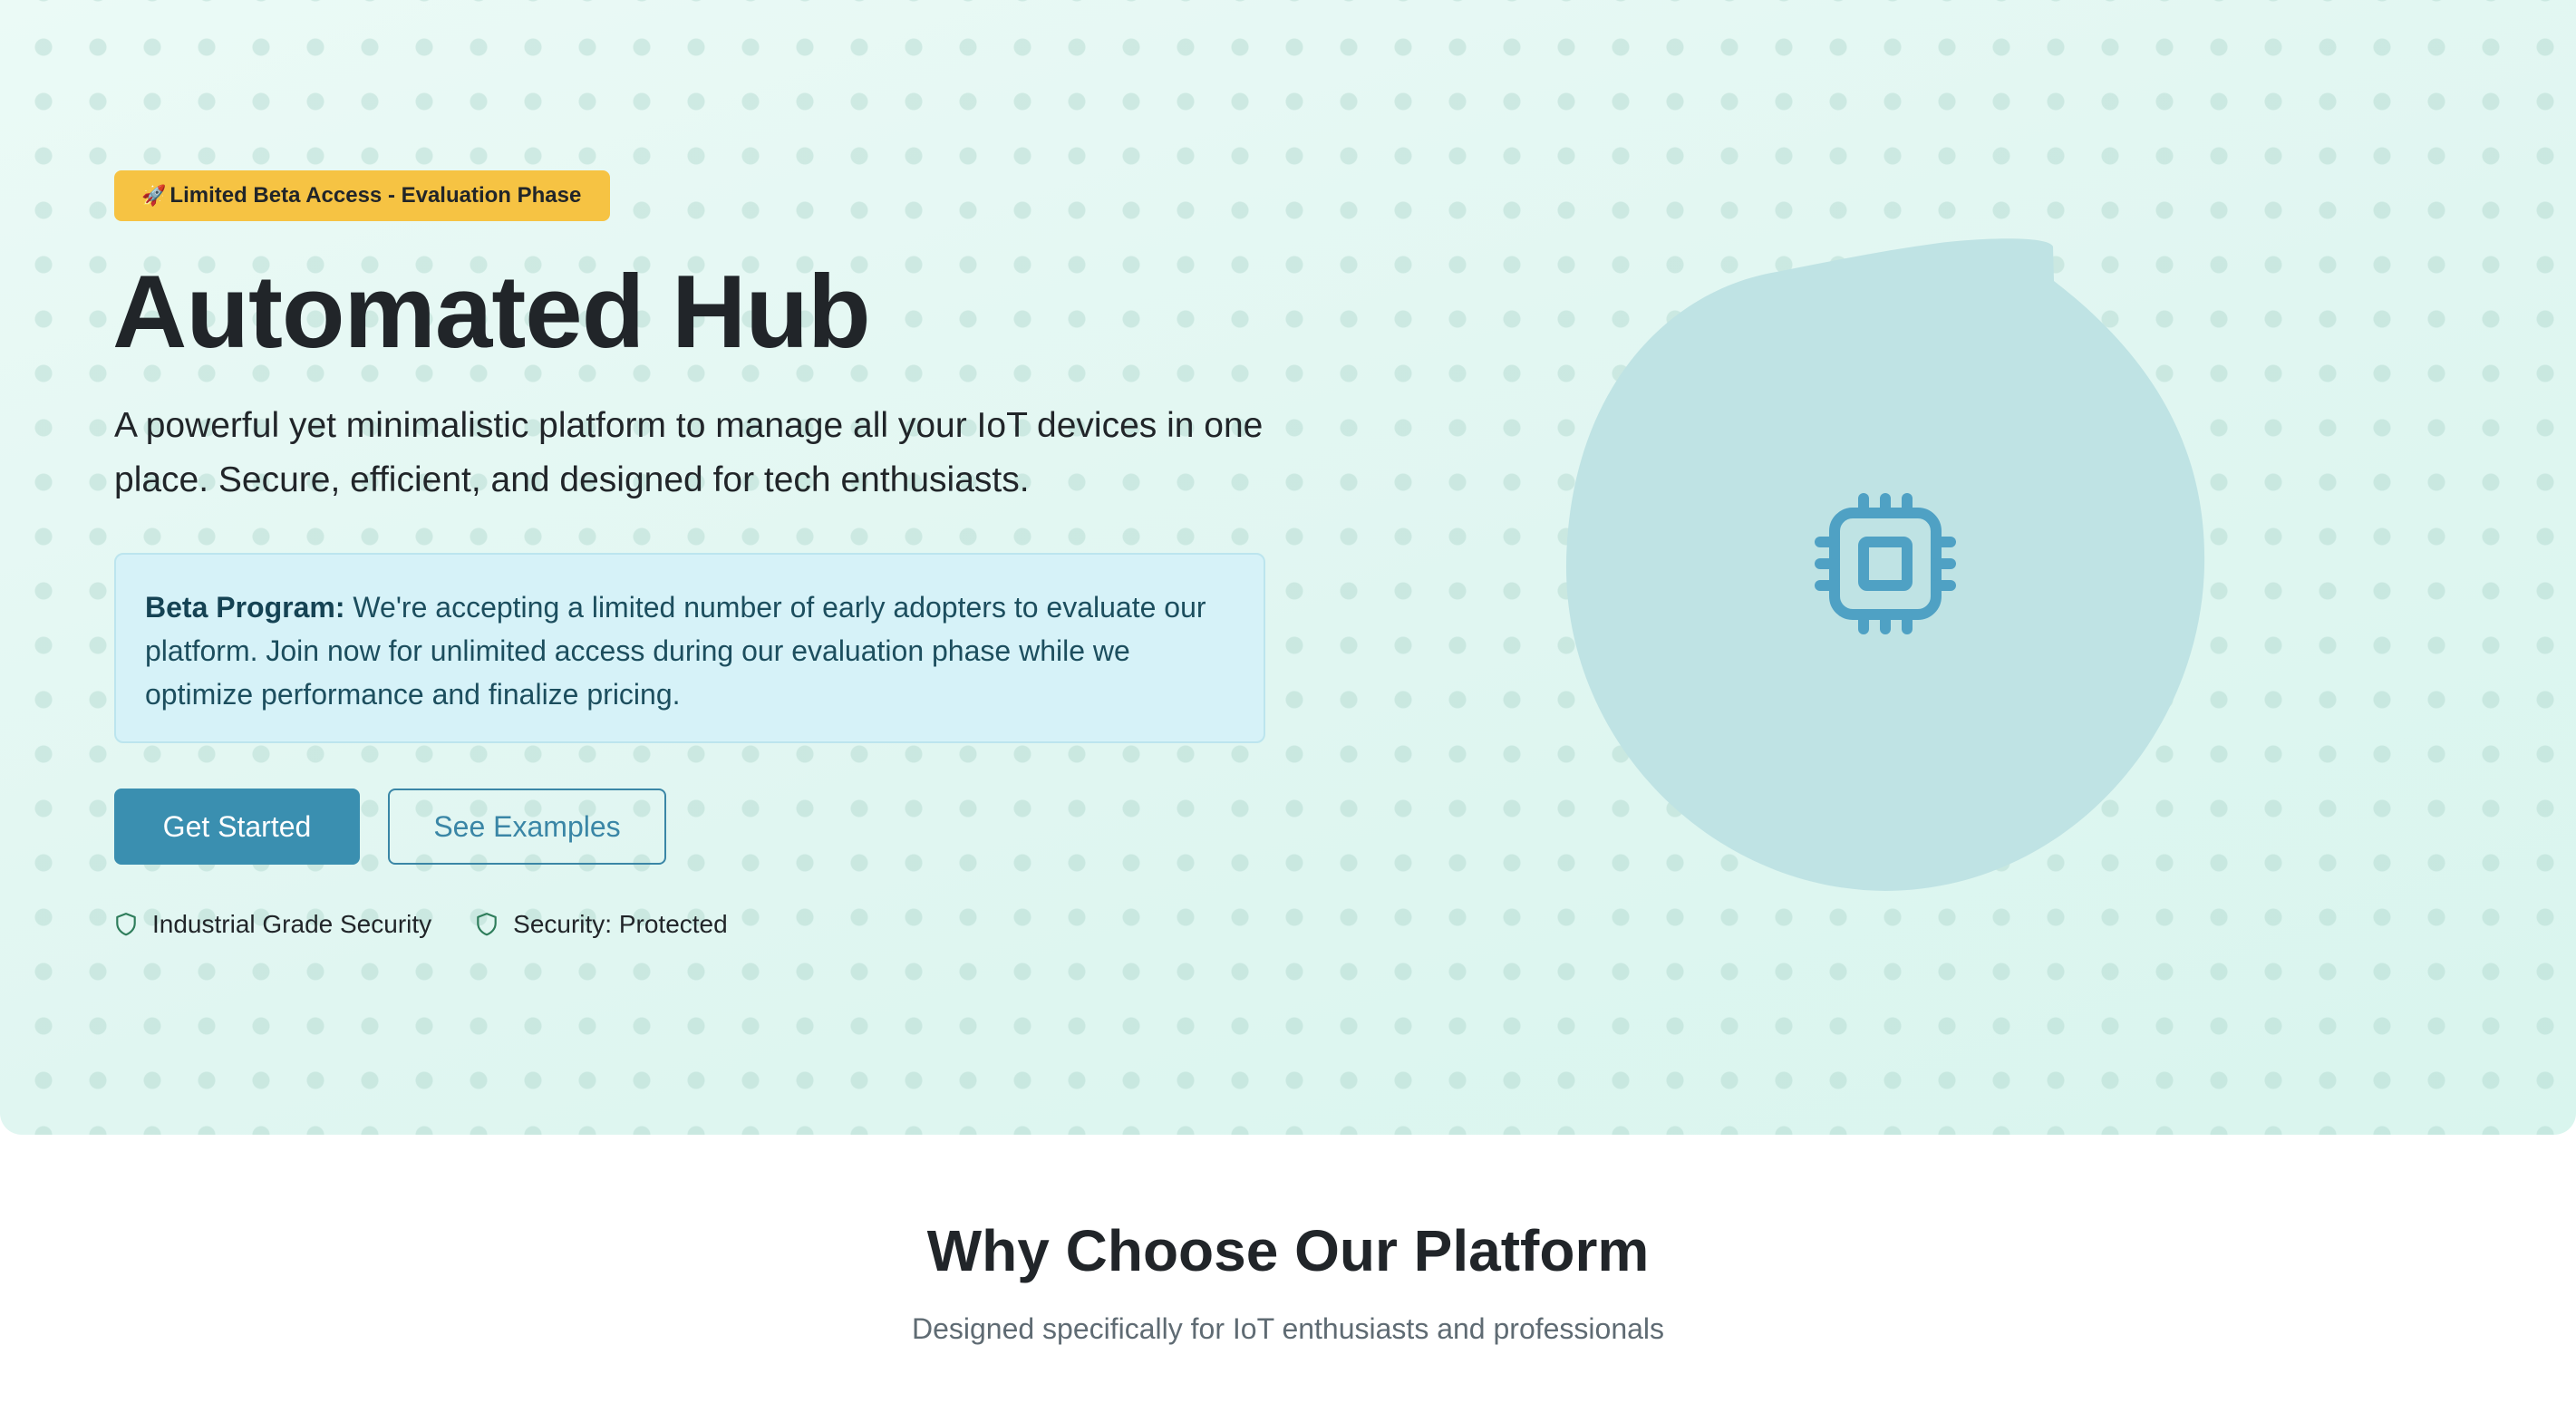  I want to click on feature-item: Security: Protected, so click(601, 924).